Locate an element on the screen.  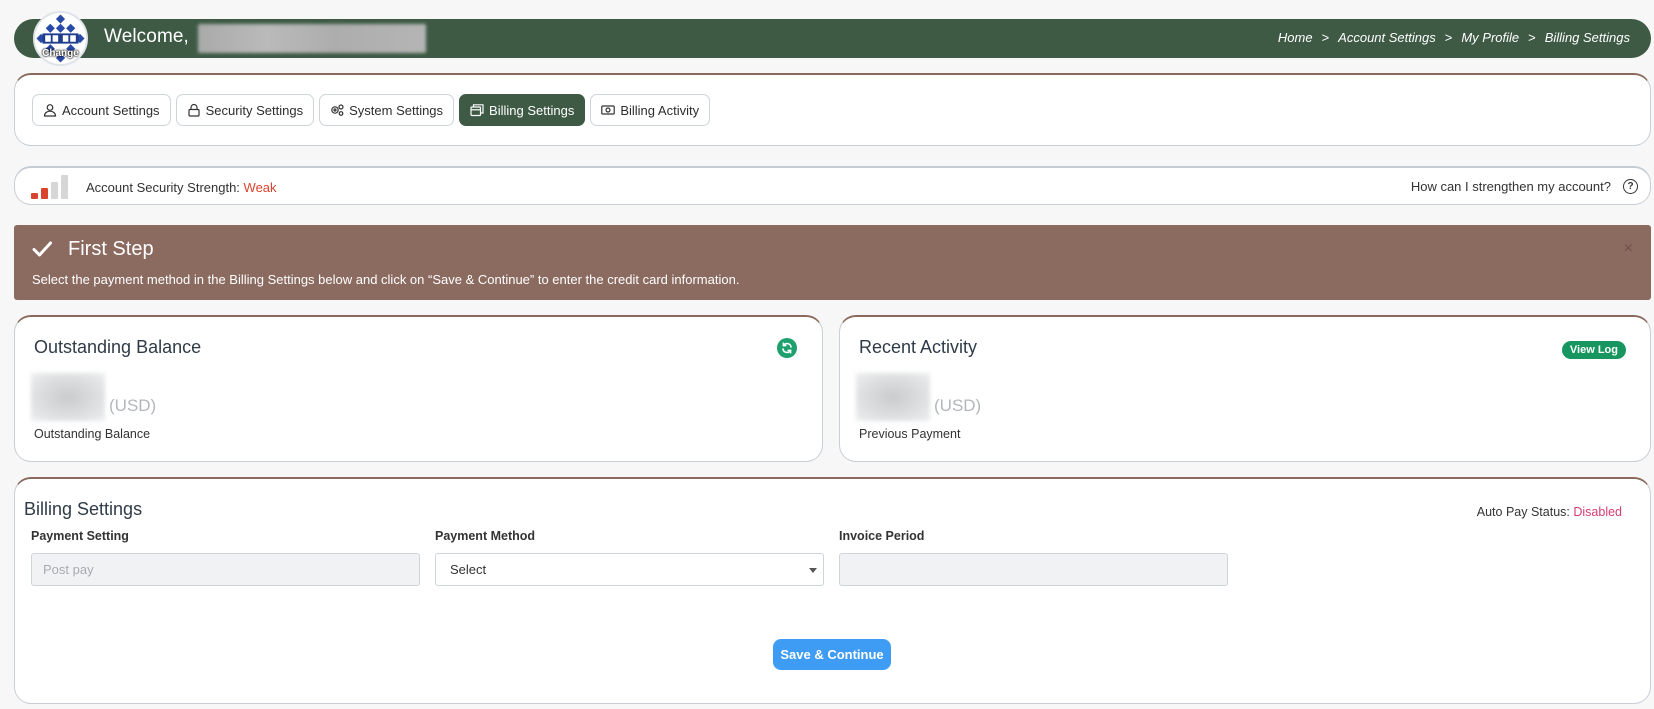
tab-security-settings: Security Settings is located at coordinates (245, 110).